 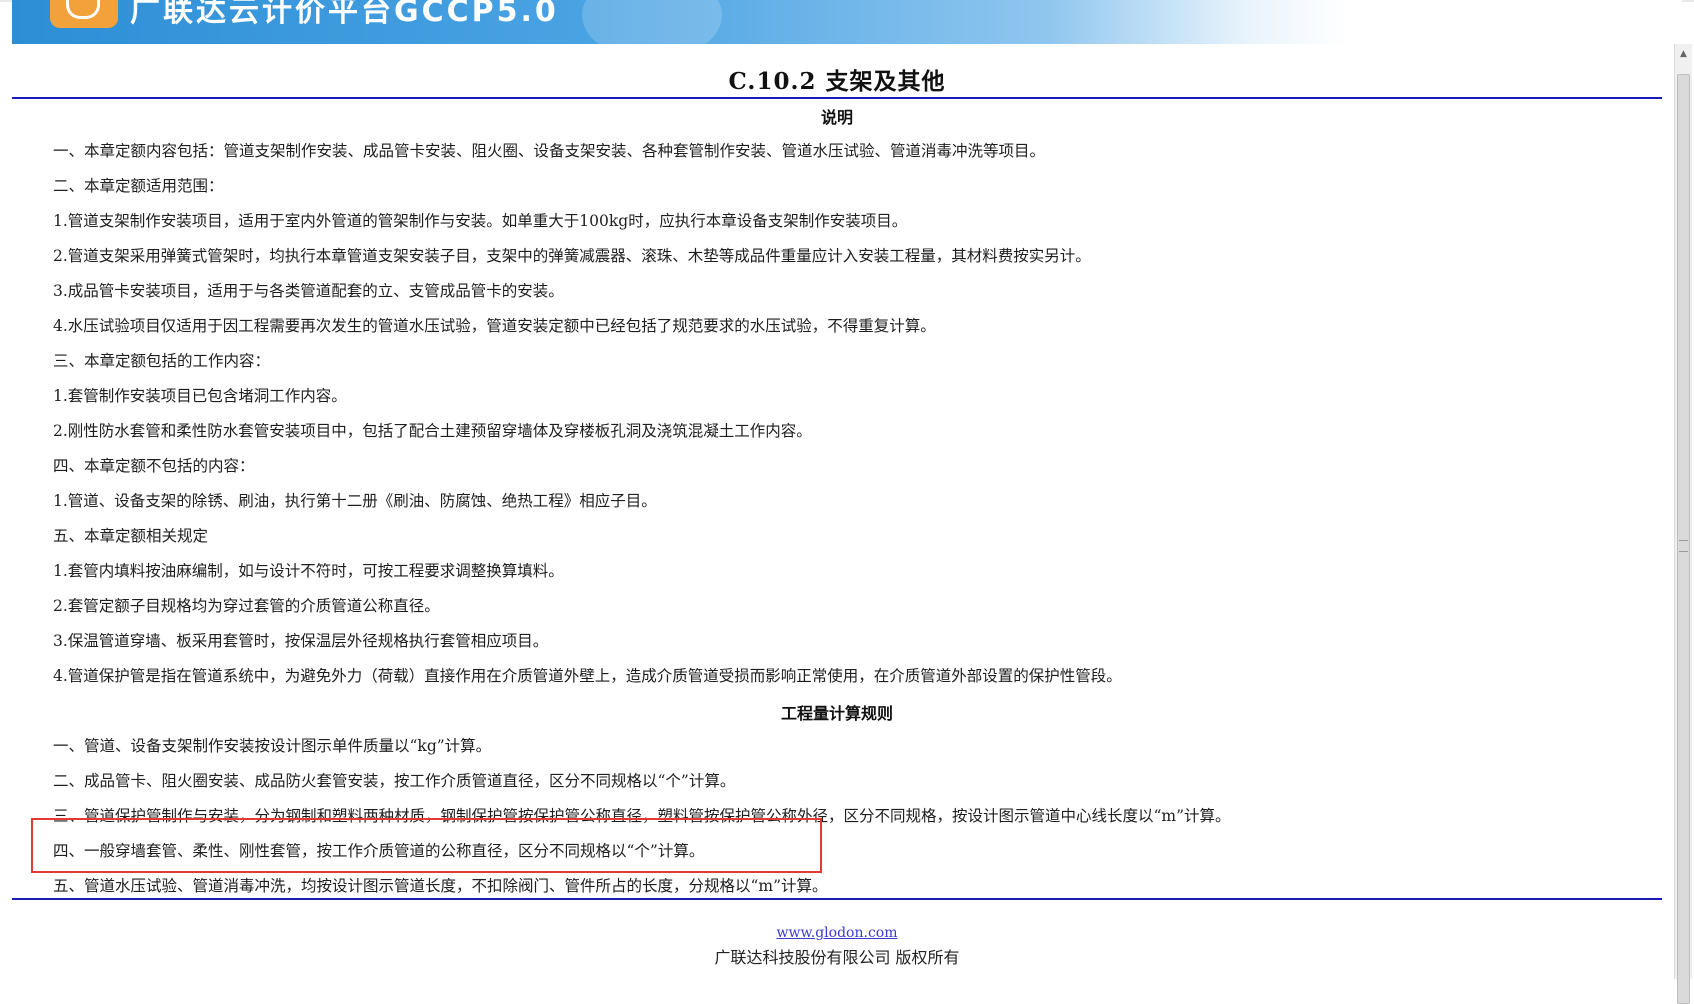 What do you see at coordinates (200, 396) in the screenshot?
I see `paragraph: 1.套管制作安装项目已包含堵洞工作内容。` at bounding box center [200, 396].